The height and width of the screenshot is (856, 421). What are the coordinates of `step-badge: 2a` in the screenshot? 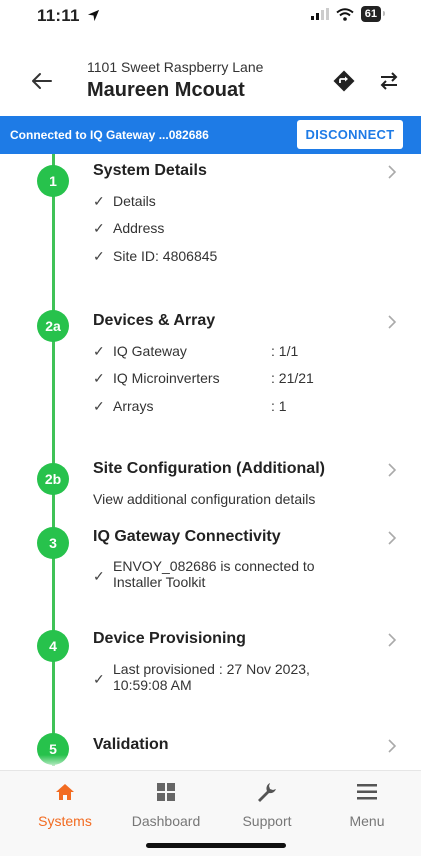 It's located at (53, 326).